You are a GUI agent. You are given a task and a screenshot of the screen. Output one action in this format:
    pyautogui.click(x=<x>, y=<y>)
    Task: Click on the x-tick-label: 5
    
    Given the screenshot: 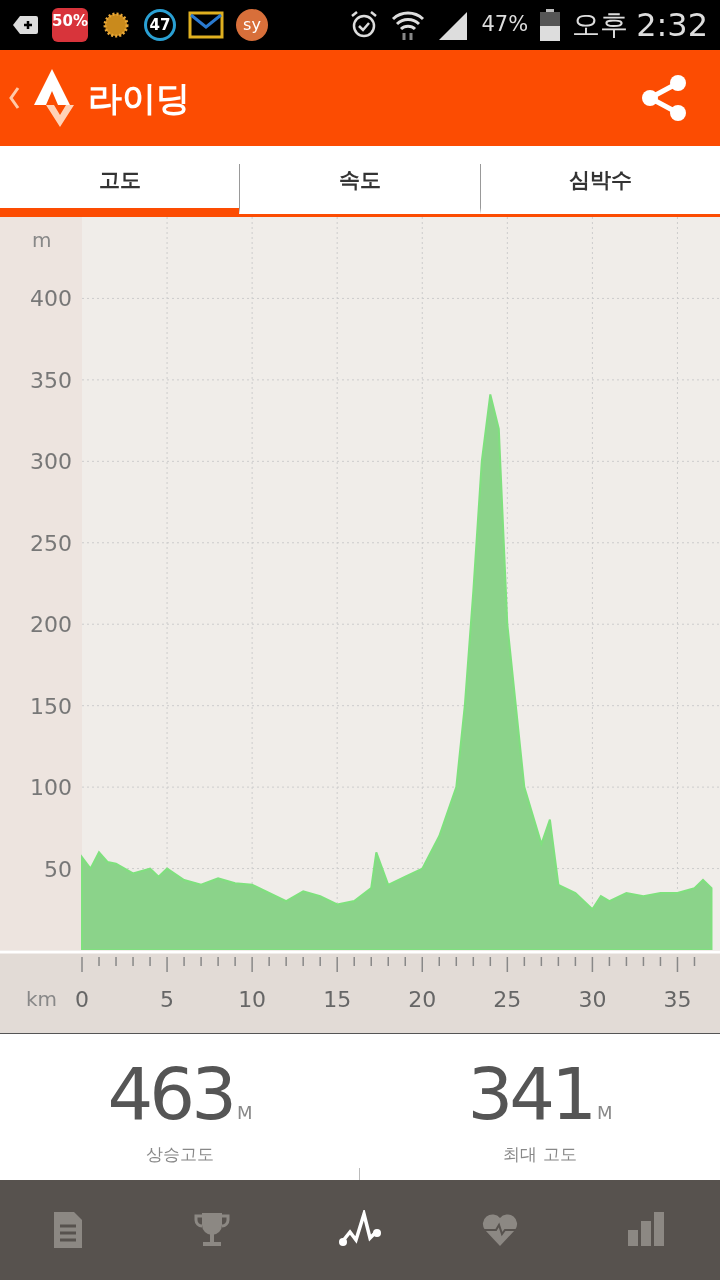 What is the action you would take?
    pyautogui.click(x=167, y=999)
    